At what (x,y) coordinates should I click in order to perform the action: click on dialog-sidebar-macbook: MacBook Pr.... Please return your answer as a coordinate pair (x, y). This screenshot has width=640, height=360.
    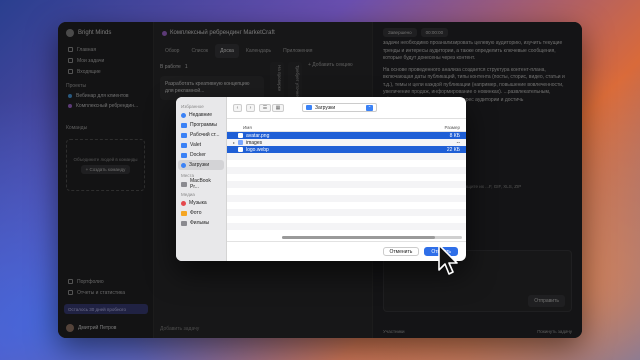
    Looking at the image, I should click on (201, 184).